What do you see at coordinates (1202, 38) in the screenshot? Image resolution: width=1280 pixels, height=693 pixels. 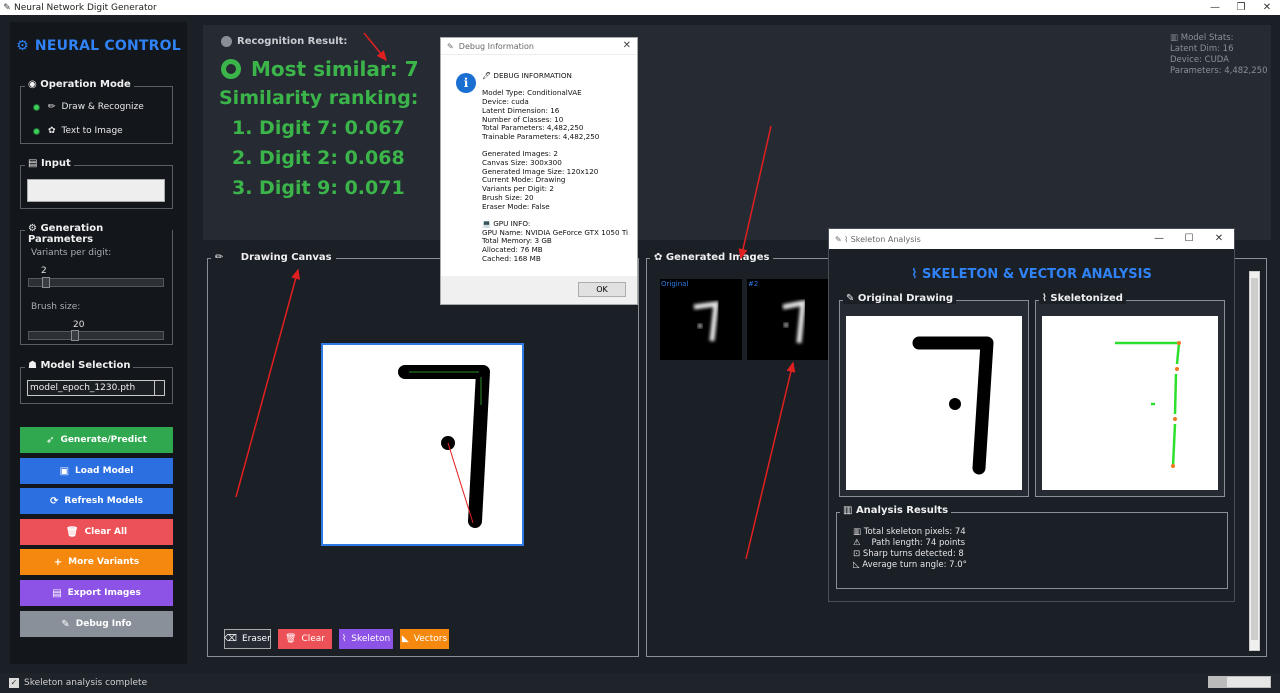 I see `stats-title: ▥ Model Stats:` at bounding box center [1202, 38].